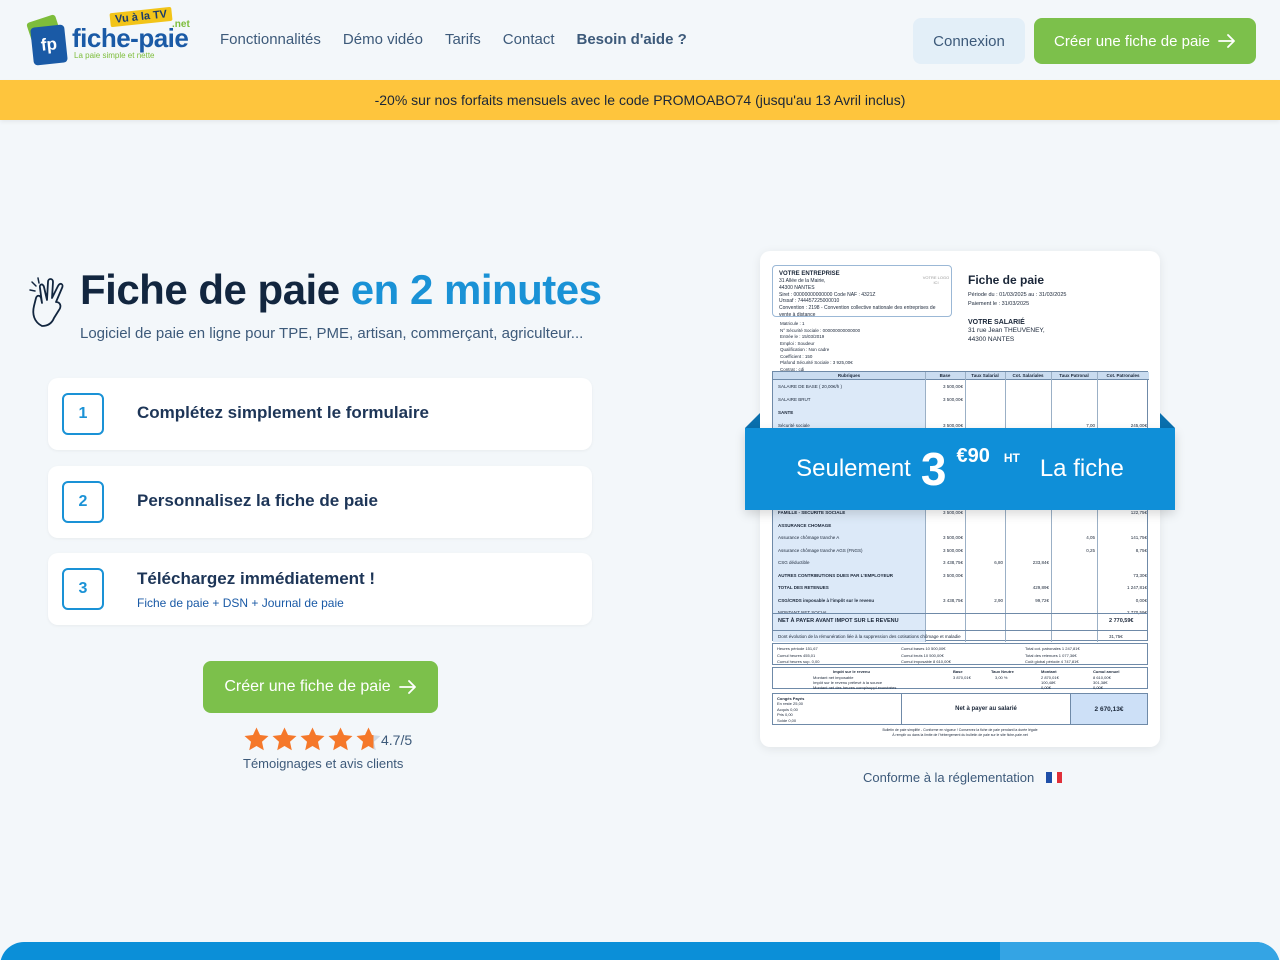  Describe the element at coordinates (794, 562) in the screenshot. I see `payslip-row-label: CSG déductible` at that location.